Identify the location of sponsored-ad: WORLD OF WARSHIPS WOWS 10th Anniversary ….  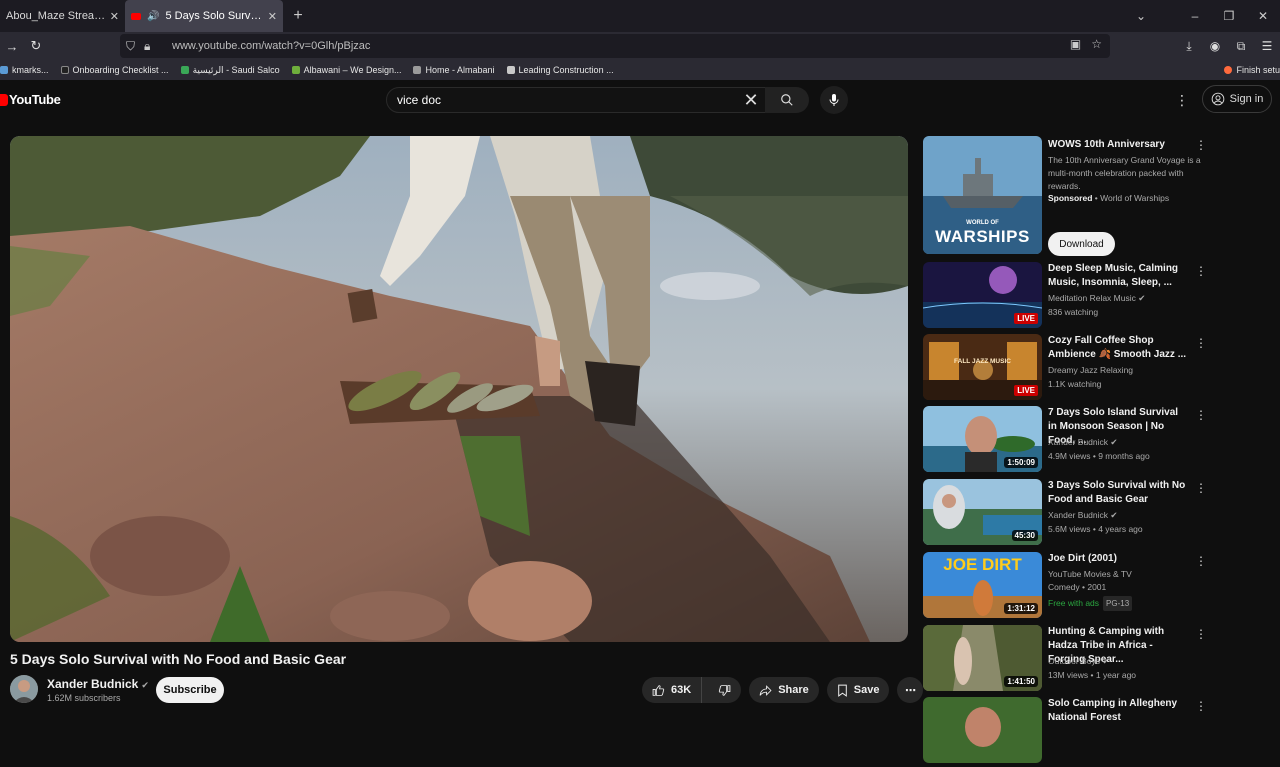
(1068, 196).